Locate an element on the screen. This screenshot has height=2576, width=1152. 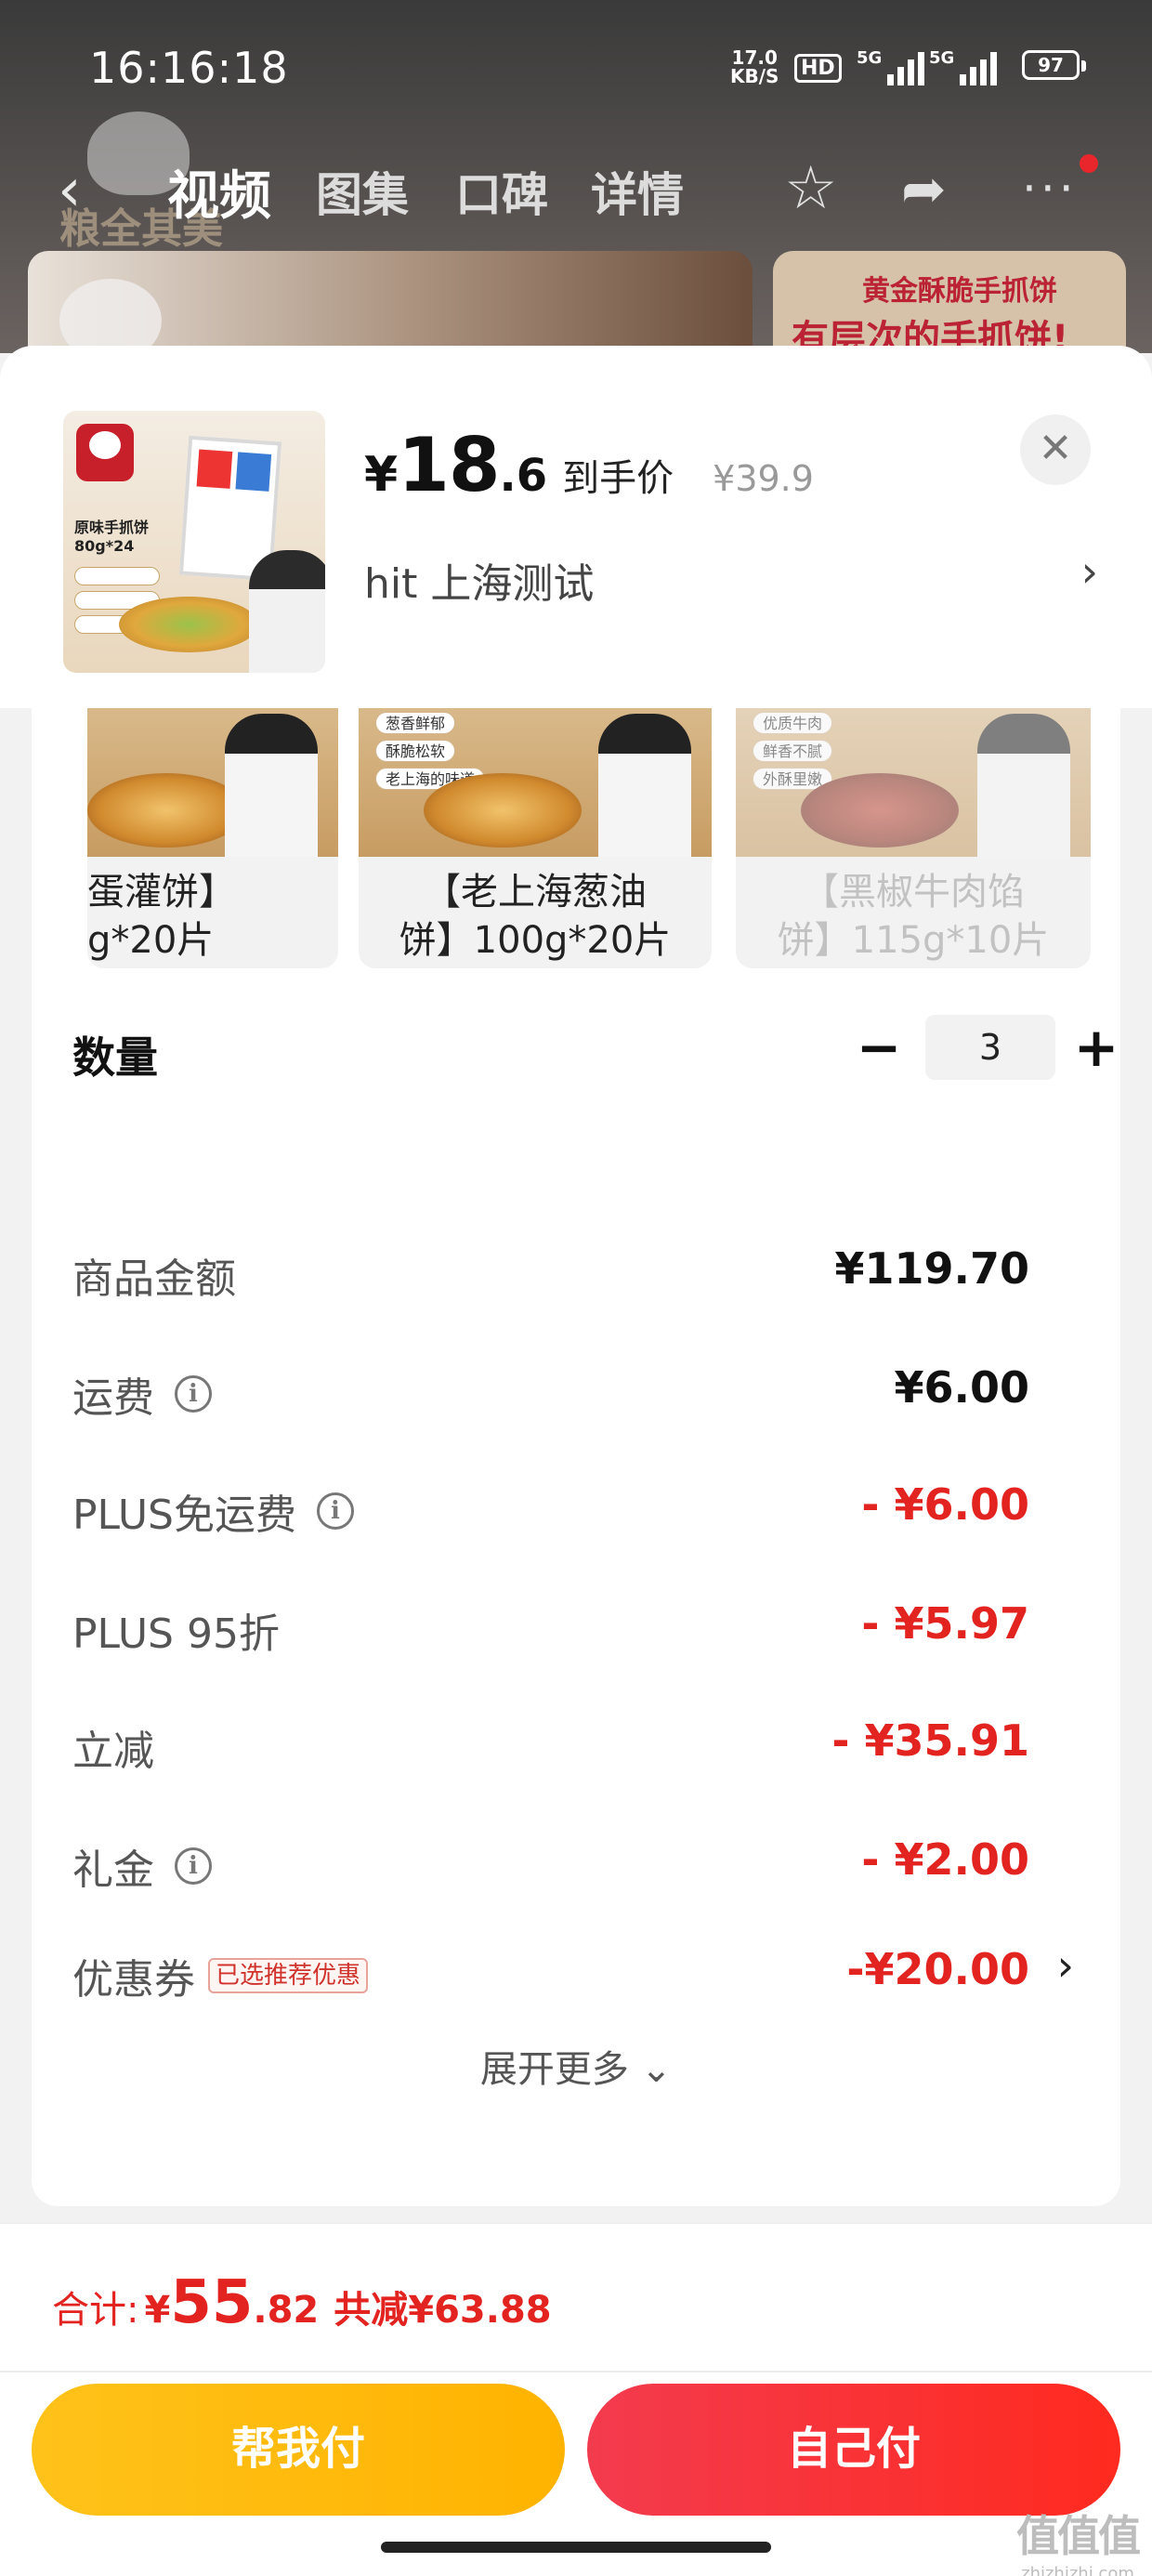
pay-for-me-button: 帮我付 is located at coordinates (298, 2450).